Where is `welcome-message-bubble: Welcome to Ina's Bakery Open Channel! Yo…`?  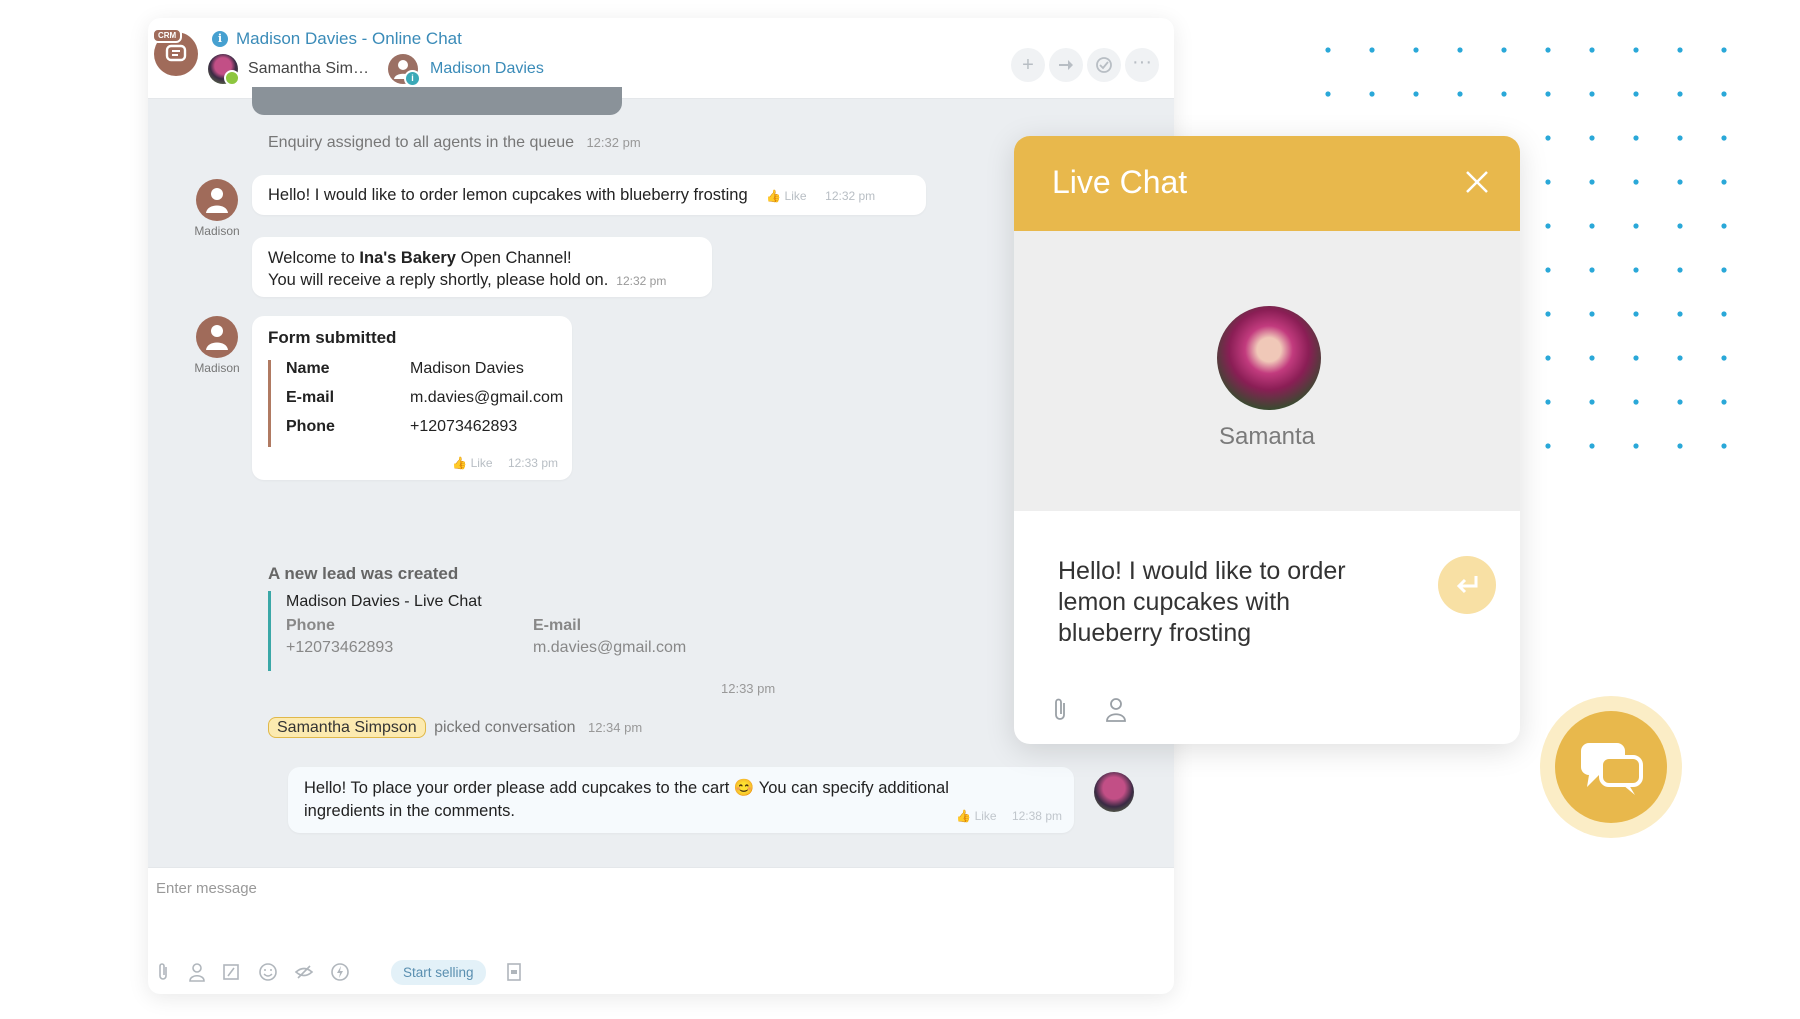 welcome-message-bubble: Welcome to Ina's Bakery Open Channel! Yo… is located at coordinates (482, 267).